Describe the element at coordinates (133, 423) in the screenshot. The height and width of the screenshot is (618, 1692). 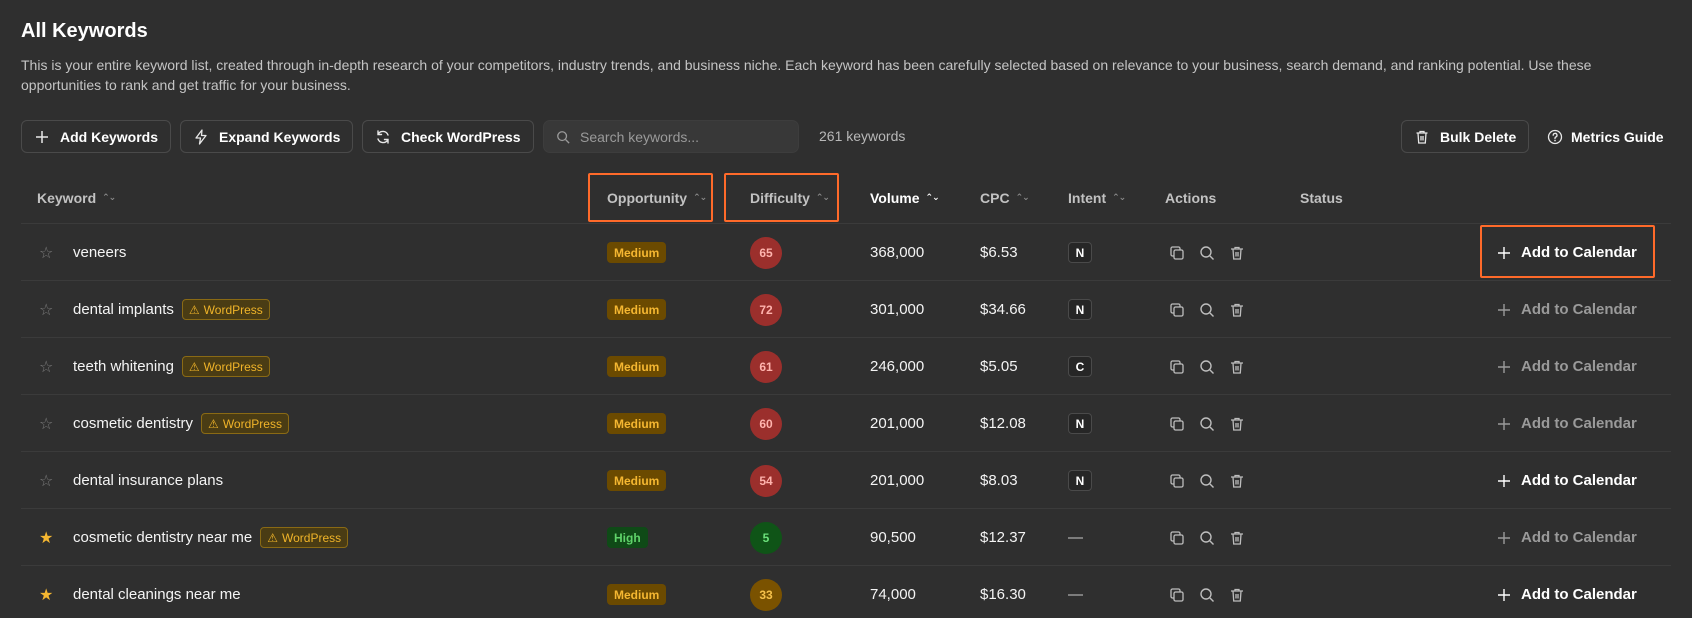
I see `keyword-text: cosmetic dentistry` at that location.